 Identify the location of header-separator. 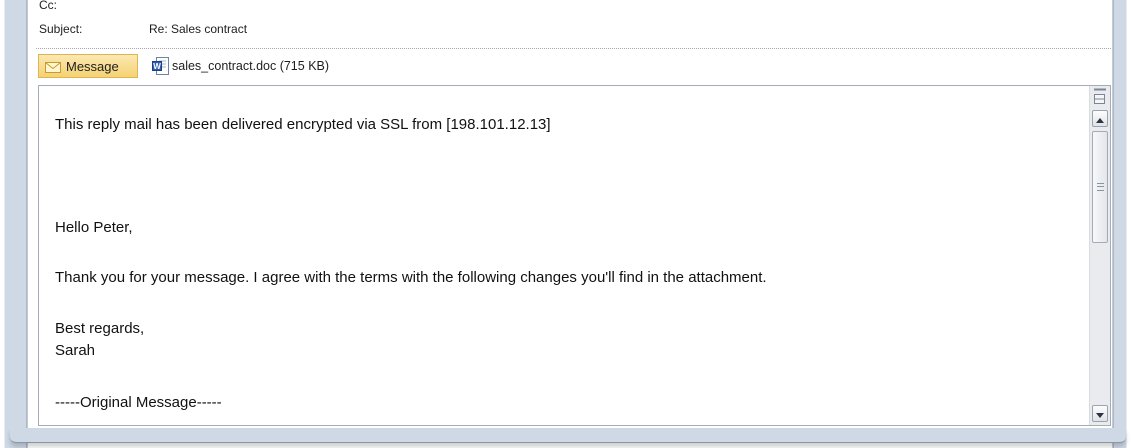
(573, 48).